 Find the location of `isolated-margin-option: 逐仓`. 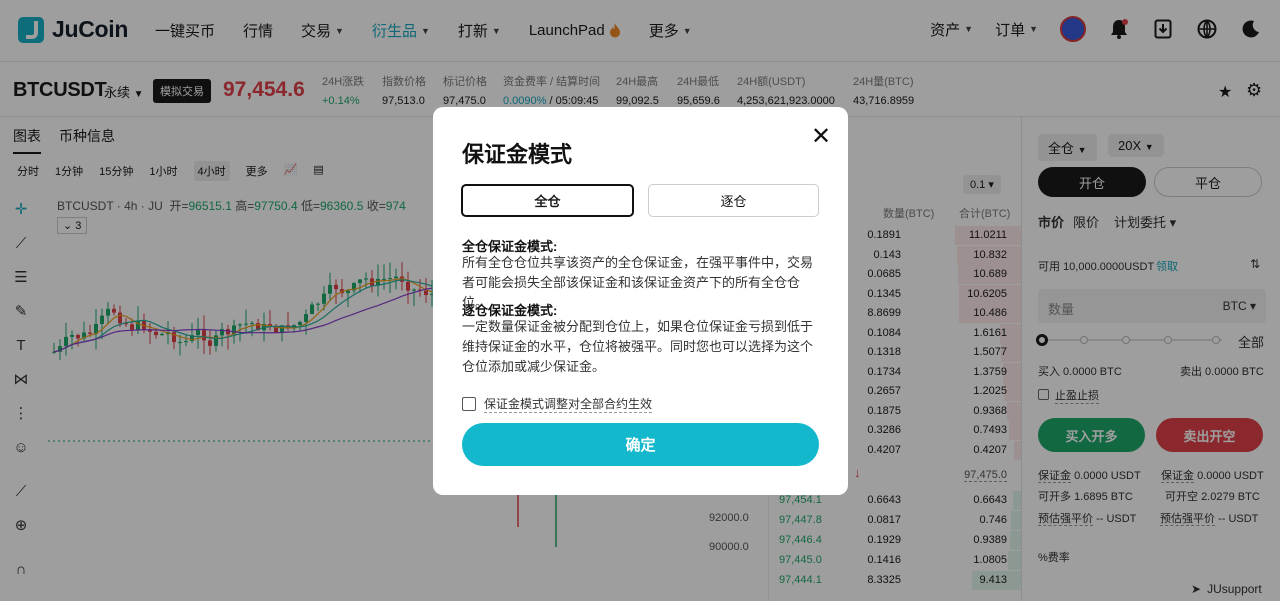

isolated-margin-option: 逐仓 is located at coordinates (733, 200).